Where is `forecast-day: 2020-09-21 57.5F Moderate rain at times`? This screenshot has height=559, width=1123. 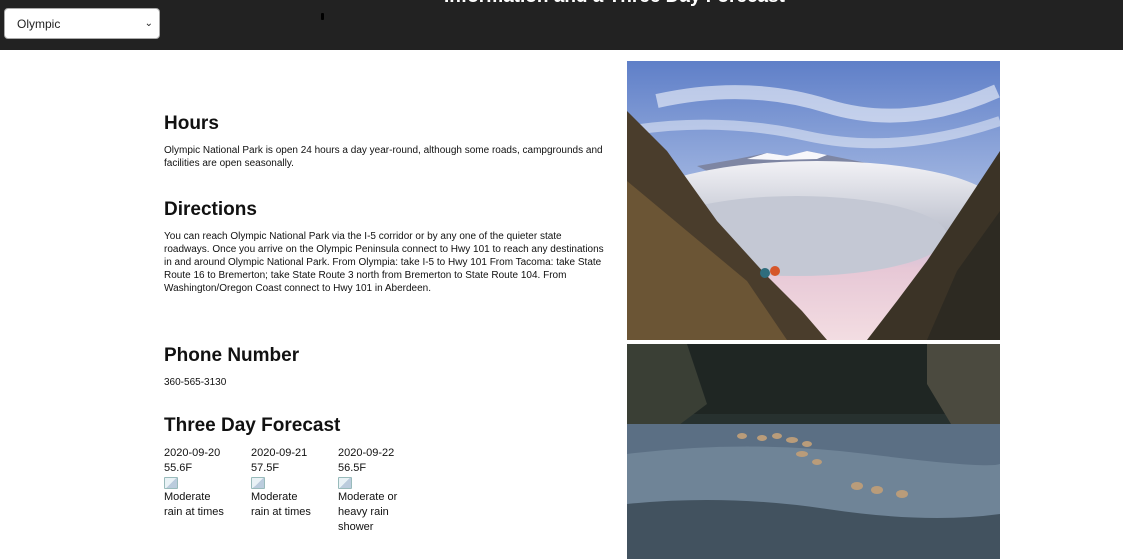 forecast-day: 2020-09-21 57.5F Moderate rain at times is located at coordinates (294, 490).